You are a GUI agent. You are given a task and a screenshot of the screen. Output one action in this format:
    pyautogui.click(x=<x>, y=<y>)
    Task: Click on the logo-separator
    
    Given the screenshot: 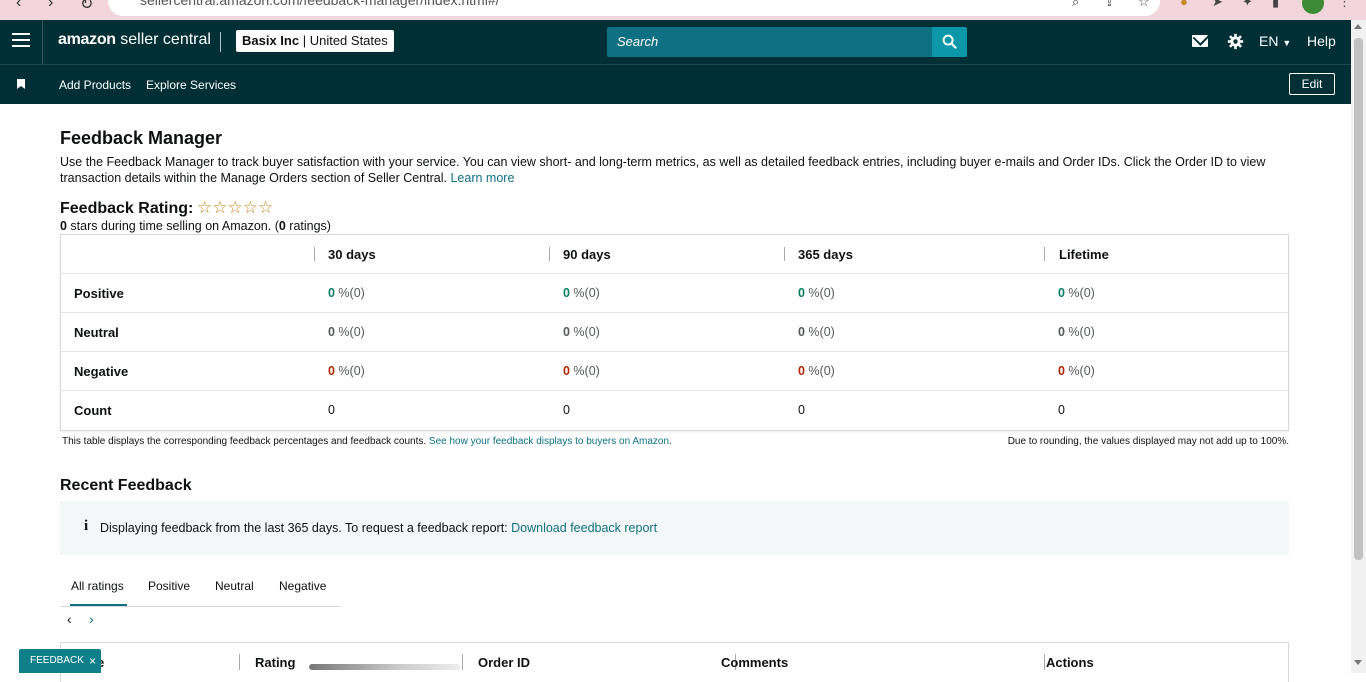 What is the action you would take?
    pyautogui.click(x=220, y=42)
    